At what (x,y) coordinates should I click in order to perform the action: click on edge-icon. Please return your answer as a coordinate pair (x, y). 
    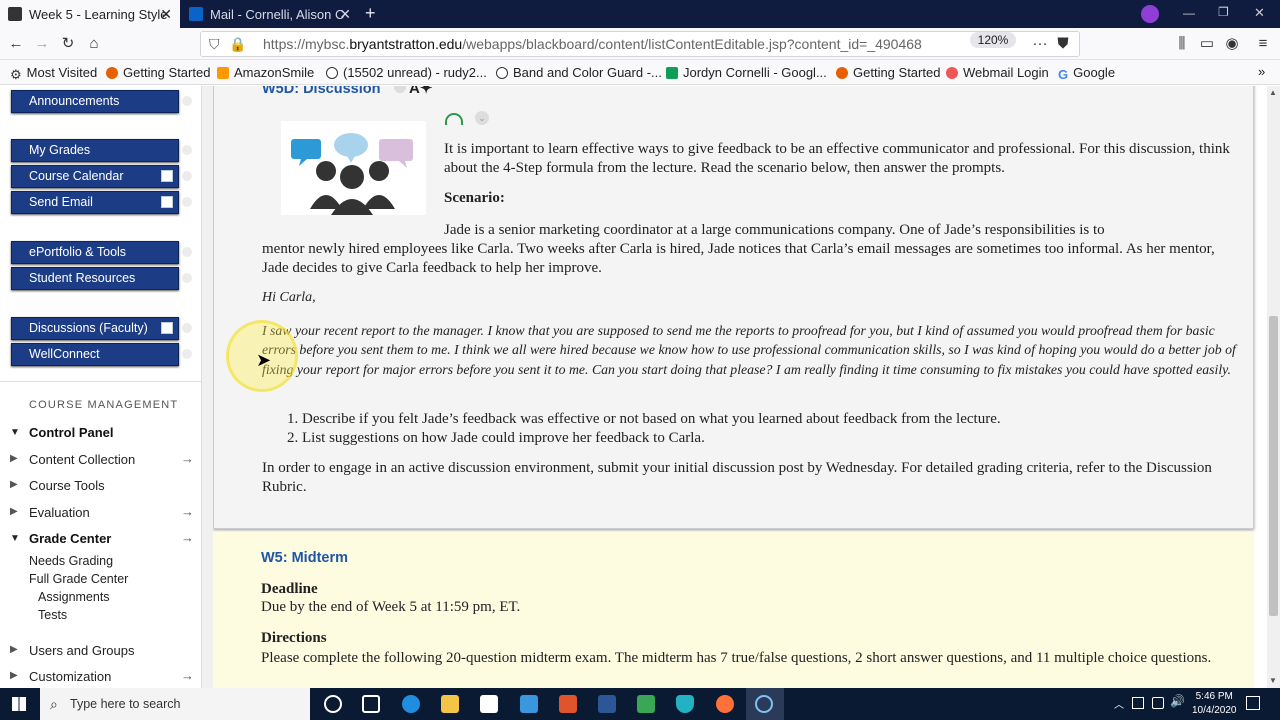
    Looking at the image, I should click on (411, 704).